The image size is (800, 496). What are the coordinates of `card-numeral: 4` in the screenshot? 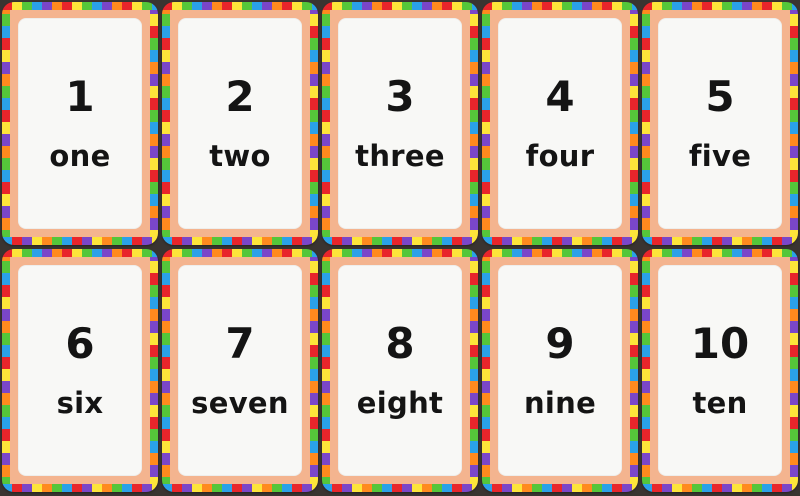 It's located at (560, 96).